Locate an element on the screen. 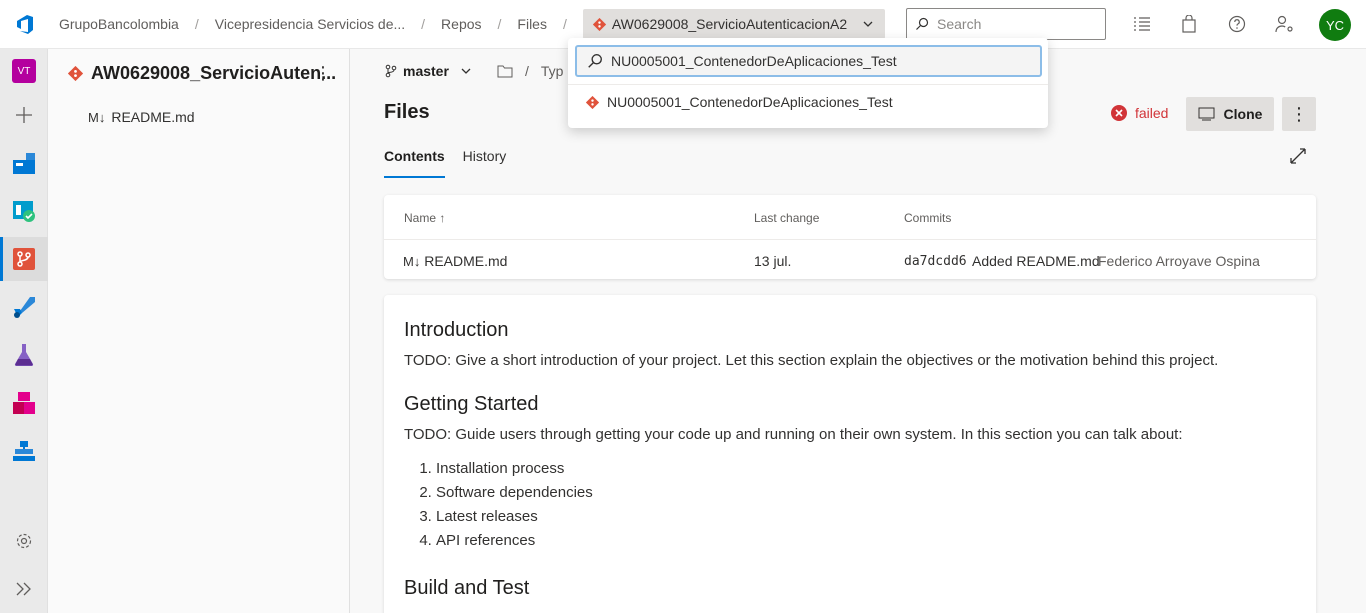 The width and height of the screenshot is (1366, 613). overview-icon is located at coordinates (24, 163).